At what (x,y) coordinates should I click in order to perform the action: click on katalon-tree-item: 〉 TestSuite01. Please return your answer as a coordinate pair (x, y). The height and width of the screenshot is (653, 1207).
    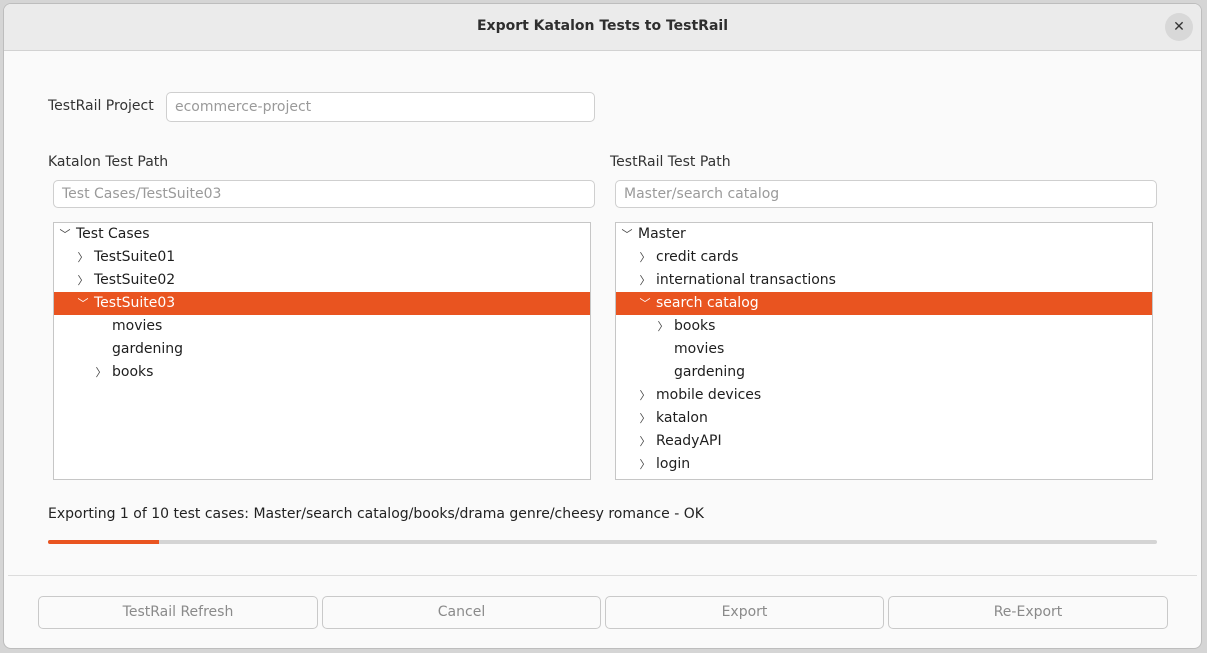
    Looking at the image, I should click on (322, 257).